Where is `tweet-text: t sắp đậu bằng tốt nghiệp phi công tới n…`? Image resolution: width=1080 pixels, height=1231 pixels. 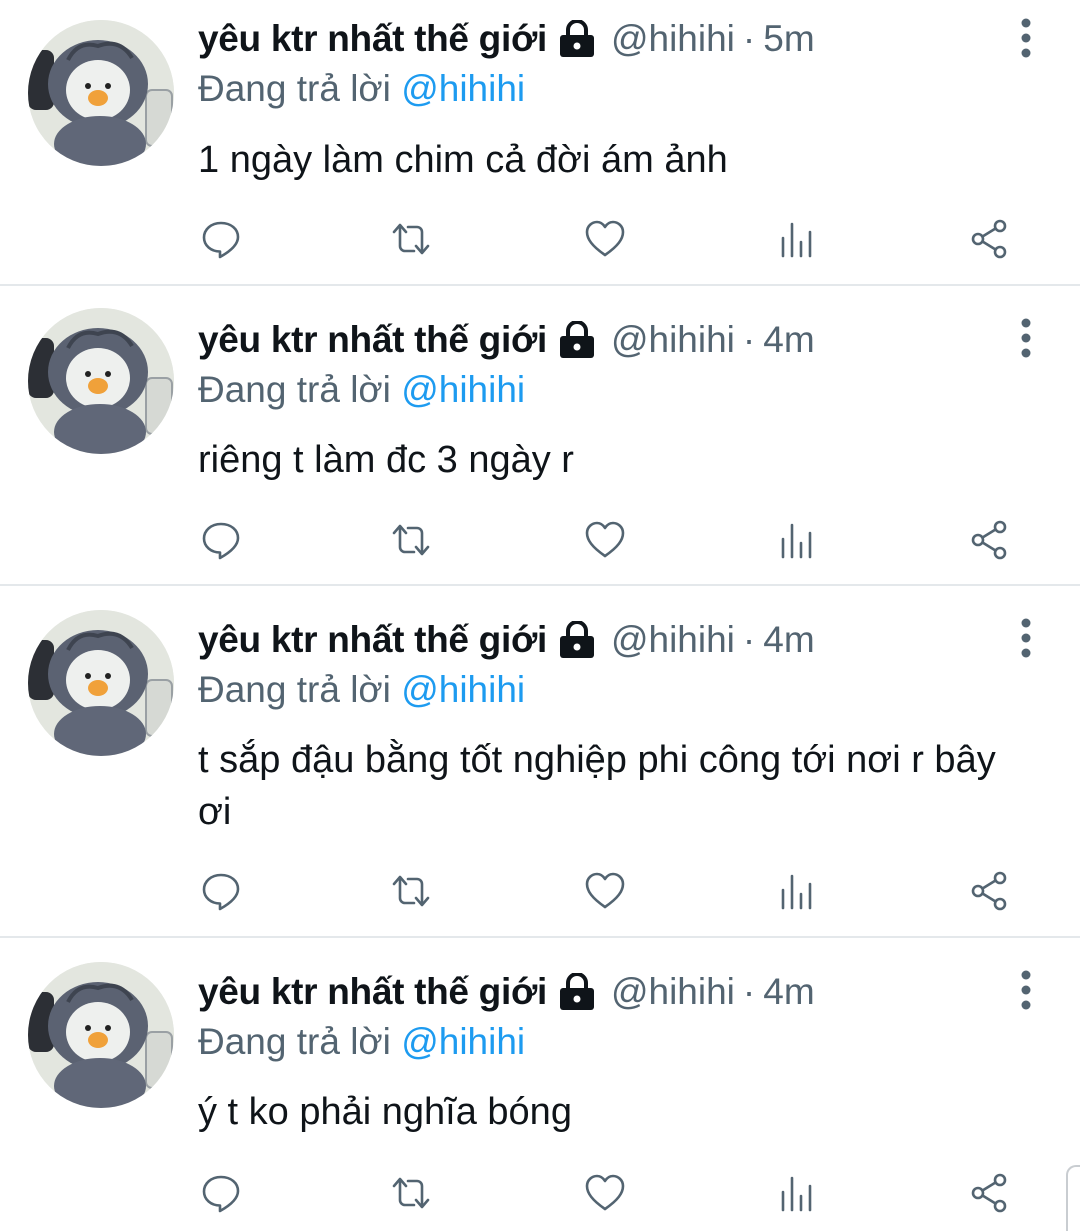 tweet-text: t sắp đậu bằng tốt nghiệp phi công tới n… is located at coordinates (597, 786).